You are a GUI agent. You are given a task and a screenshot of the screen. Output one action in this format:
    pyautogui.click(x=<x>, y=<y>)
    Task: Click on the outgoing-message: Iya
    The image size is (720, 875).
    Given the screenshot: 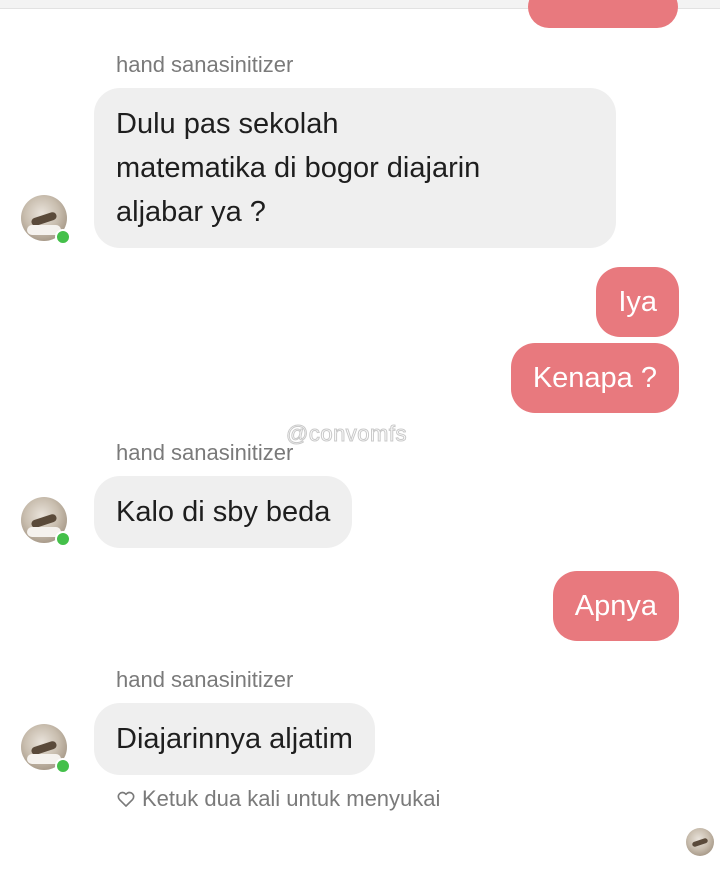 What is the action you would take?
    pyautogui.click(x=637, y=302)
    